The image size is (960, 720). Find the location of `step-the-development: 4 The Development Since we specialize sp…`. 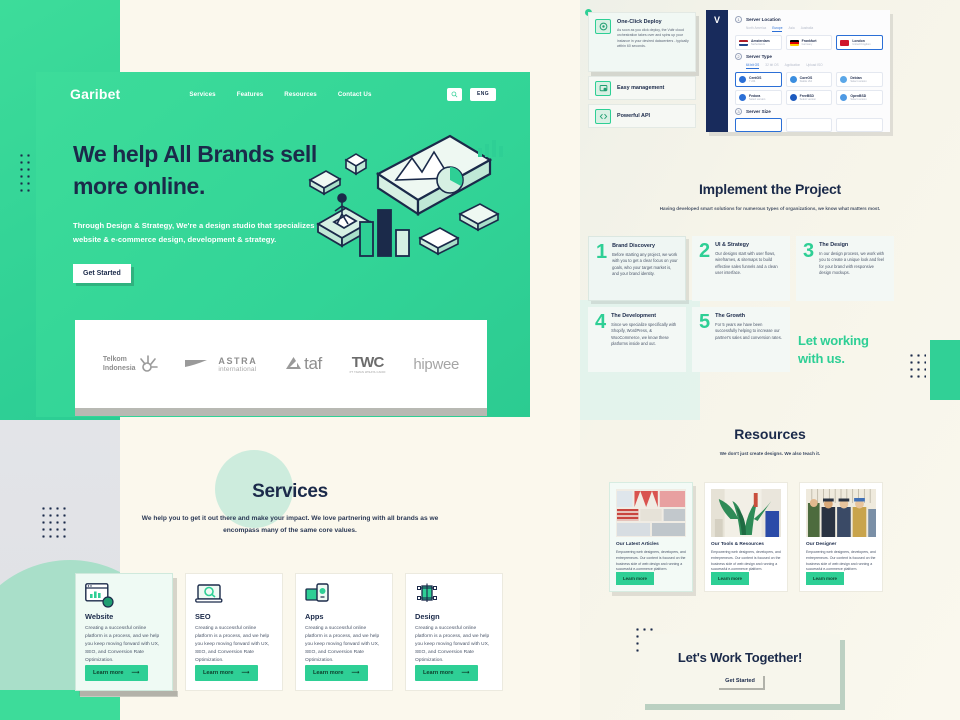

step-the-development: 4 The Development Since we specialize sp… is located at coordinates (637, 339).